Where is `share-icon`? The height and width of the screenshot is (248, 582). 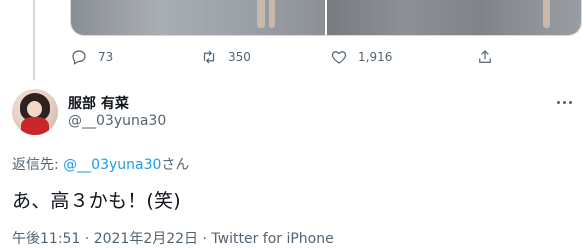 share-icon is located at coordinates (485, 56).